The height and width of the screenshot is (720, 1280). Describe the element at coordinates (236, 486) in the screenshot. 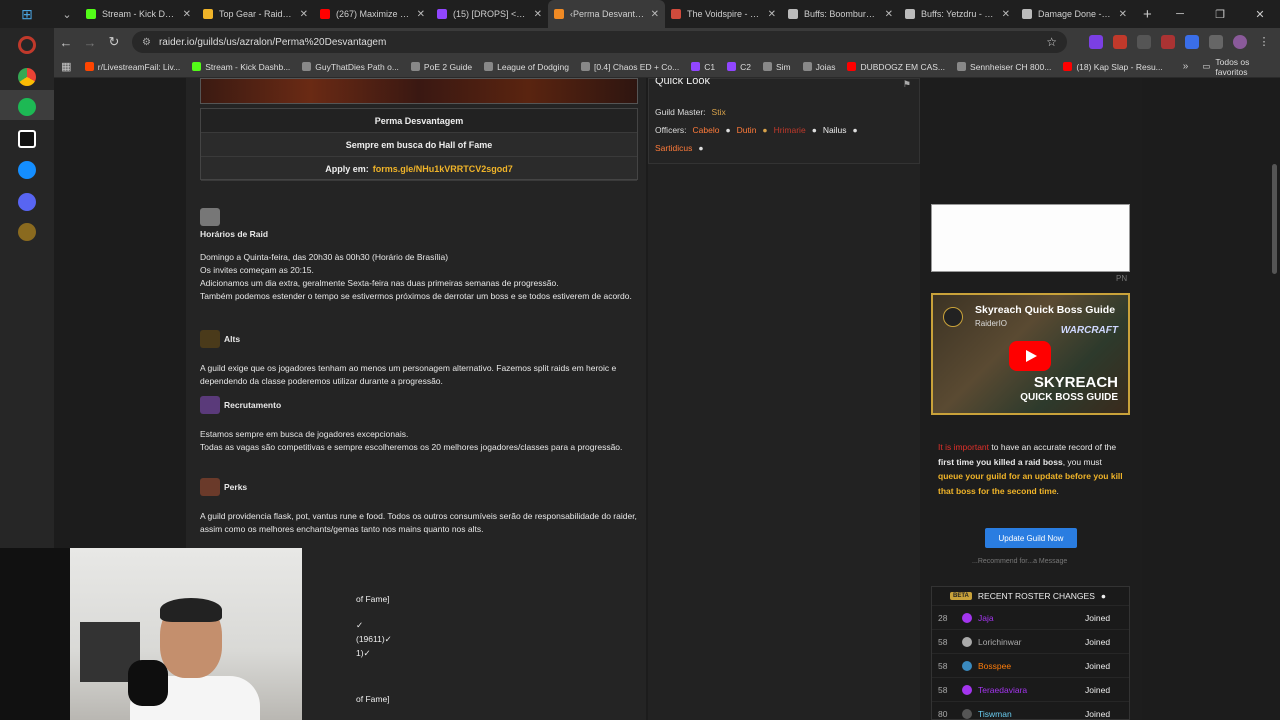

I see `section-title: Perks` at that location.